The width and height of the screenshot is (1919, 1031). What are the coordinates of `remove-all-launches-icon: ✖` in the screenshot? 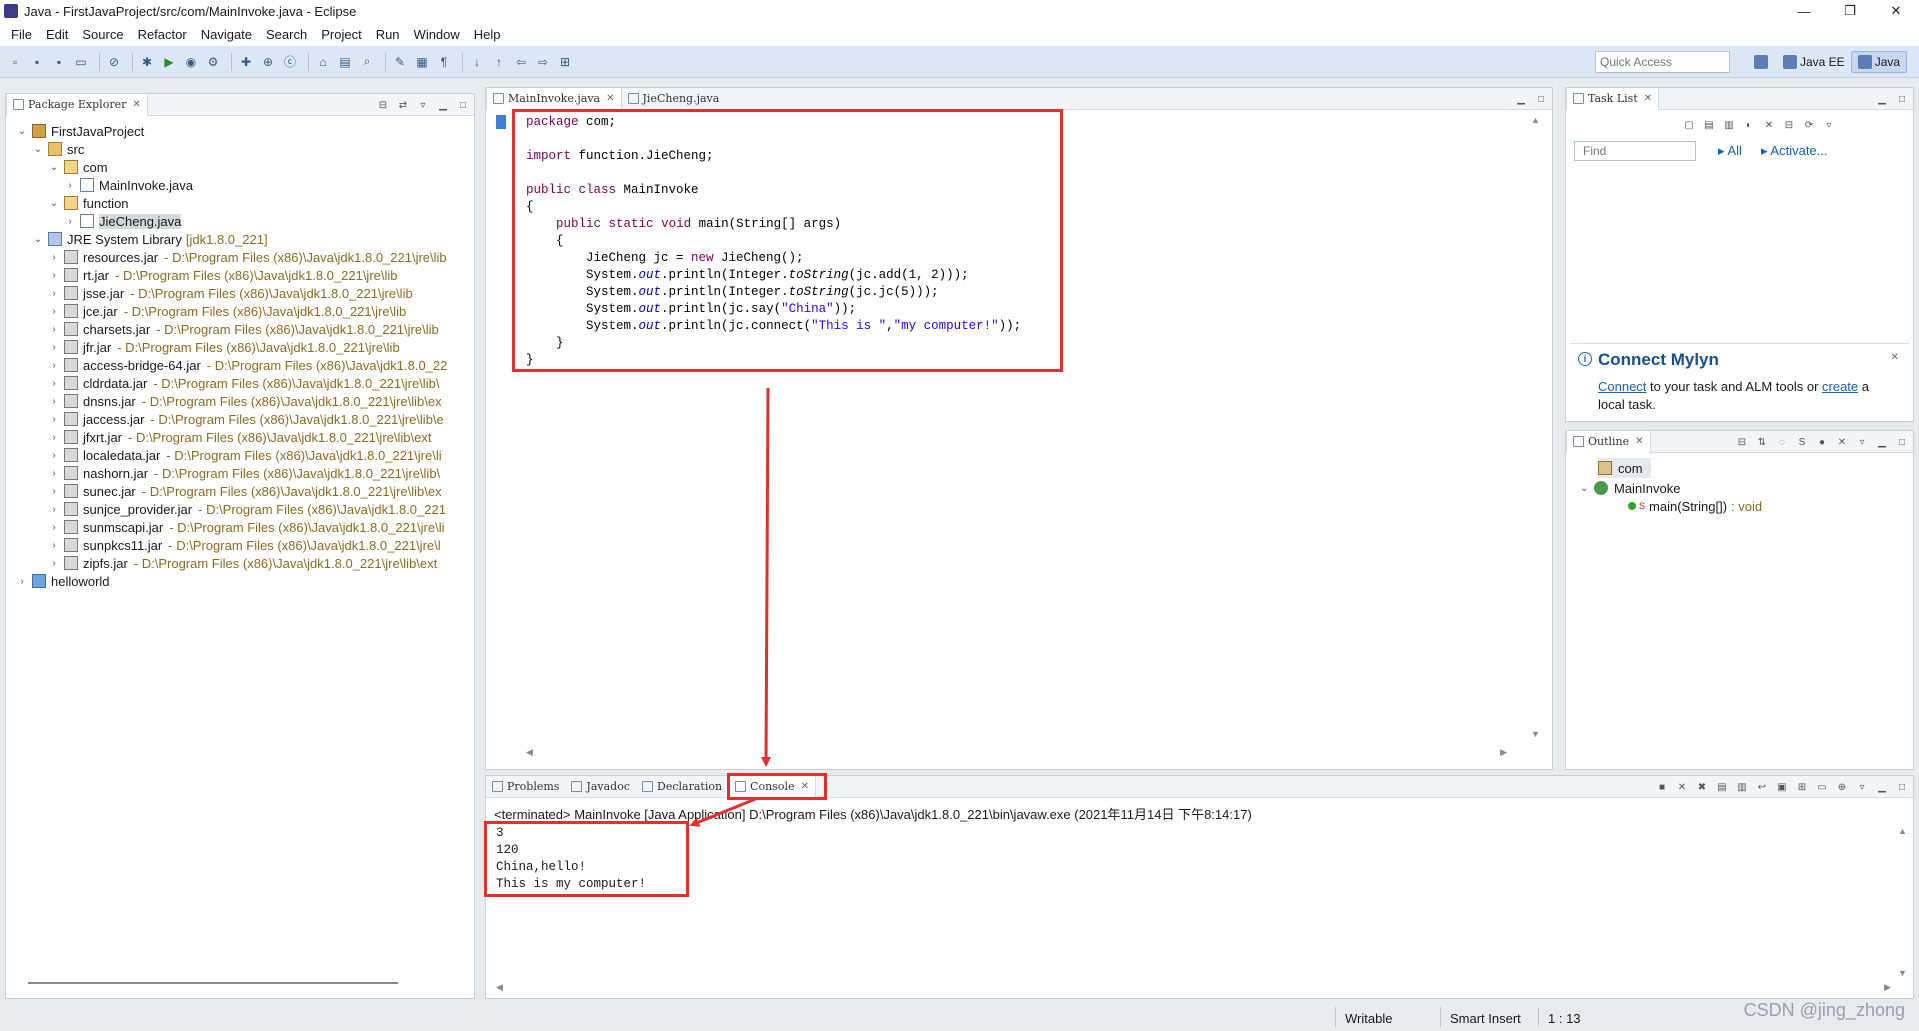 It's located at (1702, 787).